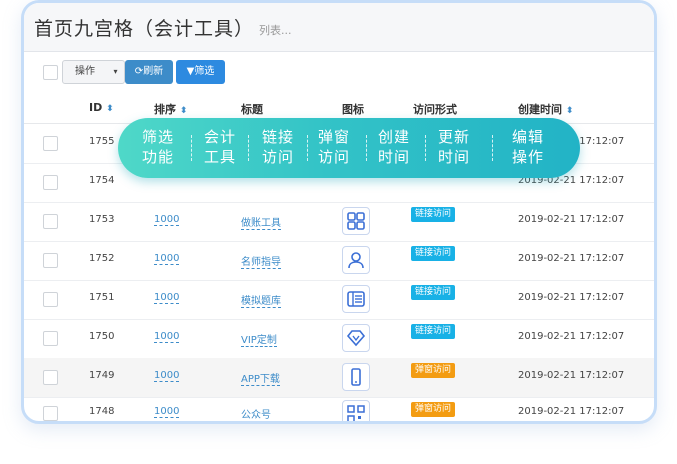  What do you see at coordinates (261, 222) in the screenshot?
I see `row-title-edit-link: 做账工具` at bounding box center [261, 222].